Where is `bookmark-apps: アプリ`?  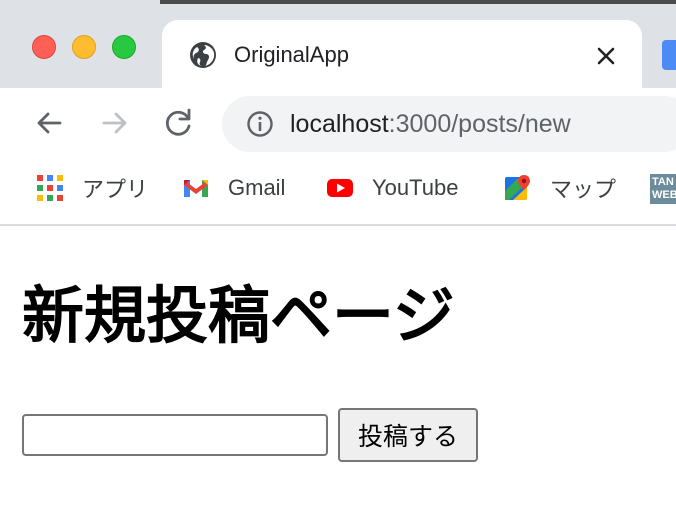 bookmark-apps: アプリ is located at coordinates (92, 188).